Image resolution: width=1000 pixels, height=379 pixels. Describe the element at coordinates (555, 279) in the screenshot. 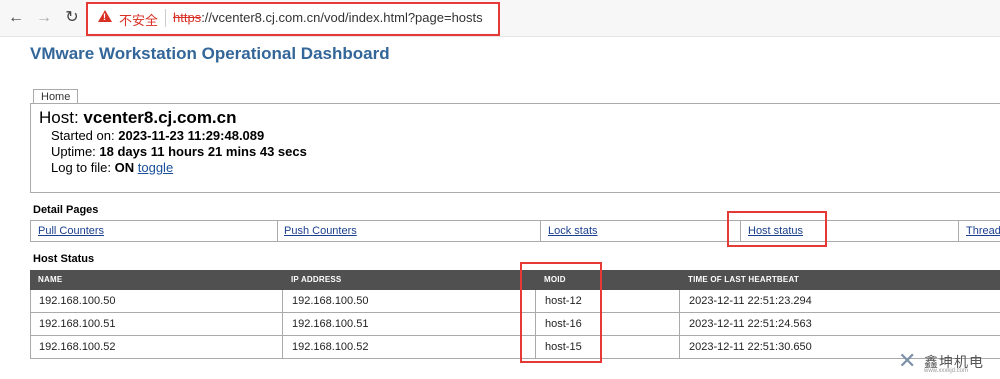

I see `col-moid: MOID` at that location.